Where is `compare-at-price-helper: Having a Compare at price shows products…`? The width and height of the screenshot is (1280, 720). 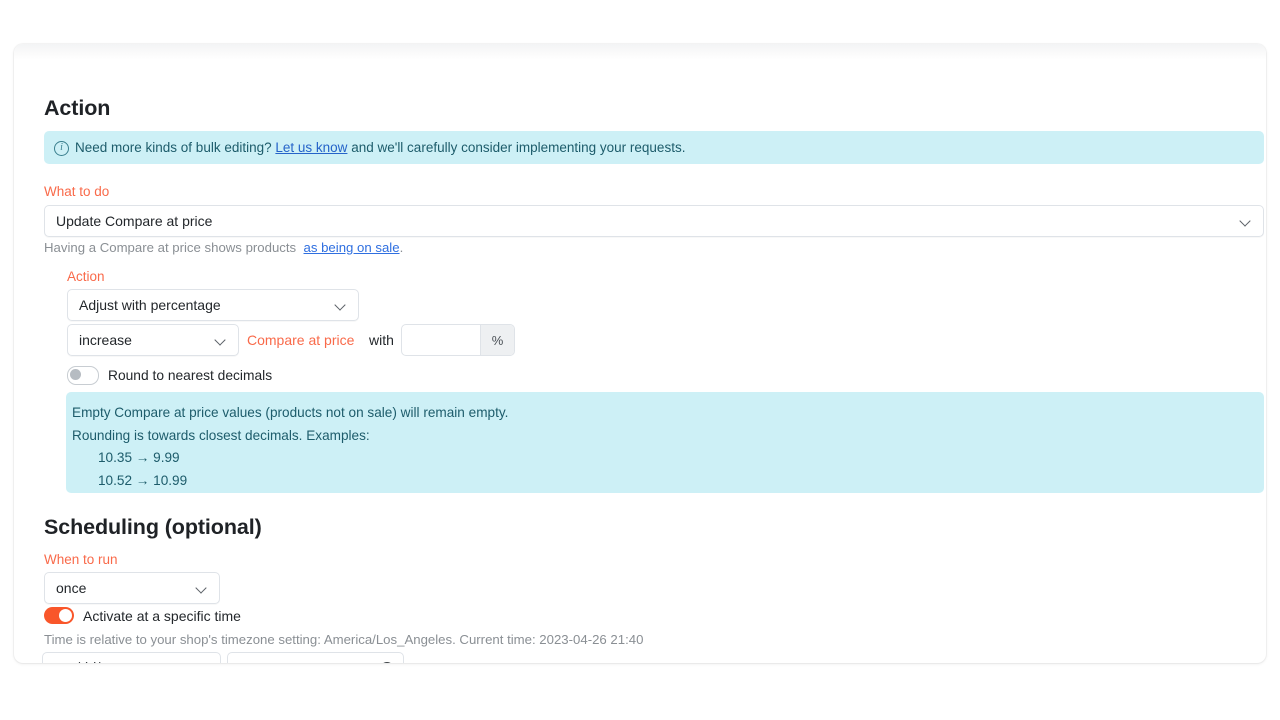
compare-at-price-helper: Having a Compare at price shows products… is located at coordinates (223, 247).